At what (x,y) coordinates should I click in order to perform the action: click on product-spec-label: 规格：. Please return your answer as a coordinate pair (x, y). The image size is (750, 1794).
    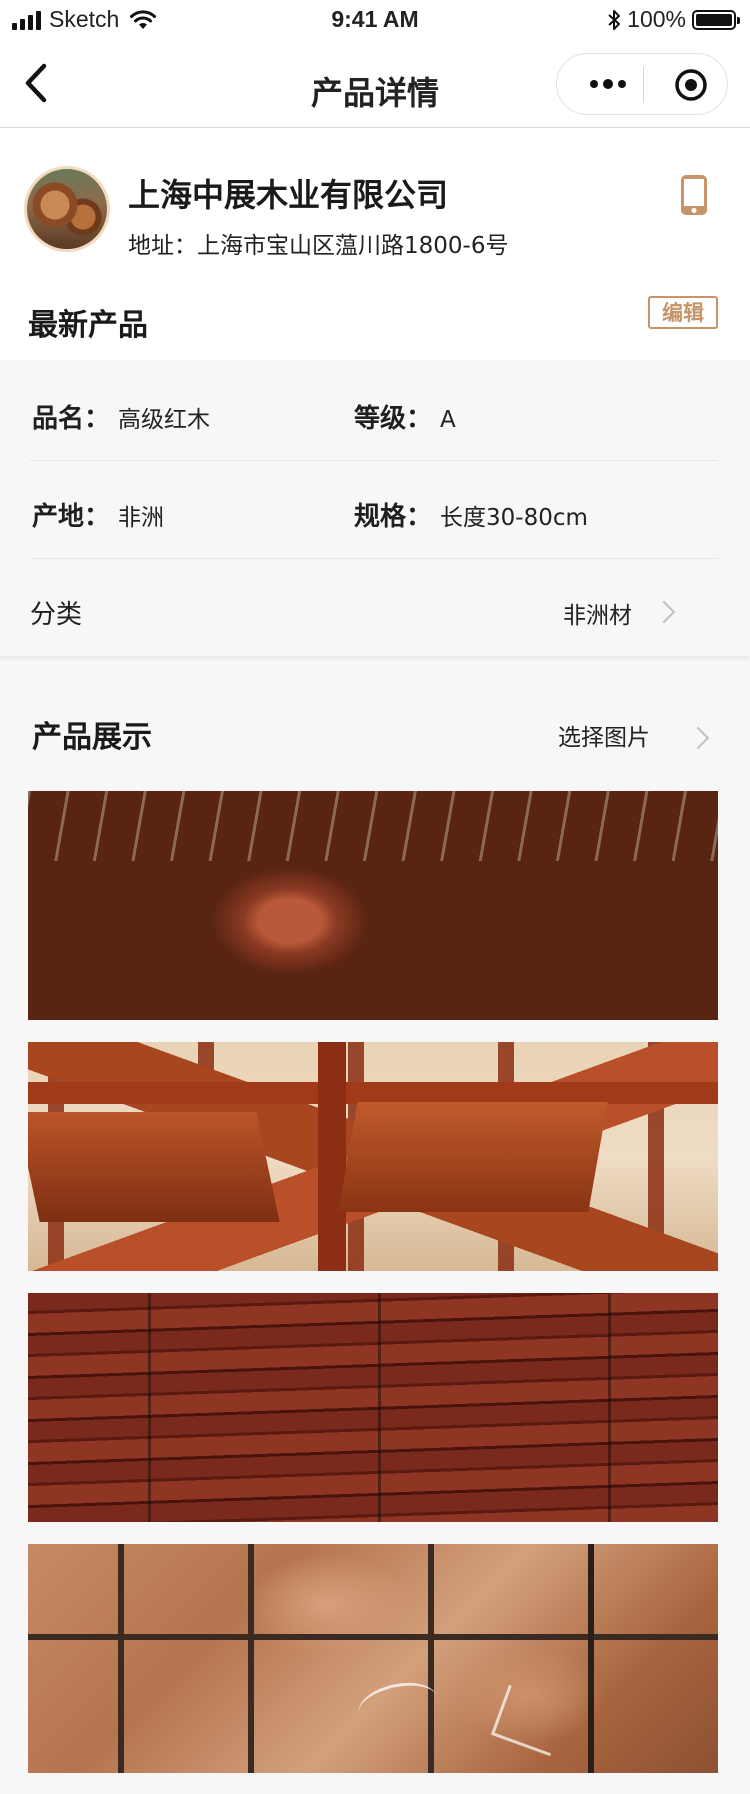
    Looking at the image, I should click on (393, 517).